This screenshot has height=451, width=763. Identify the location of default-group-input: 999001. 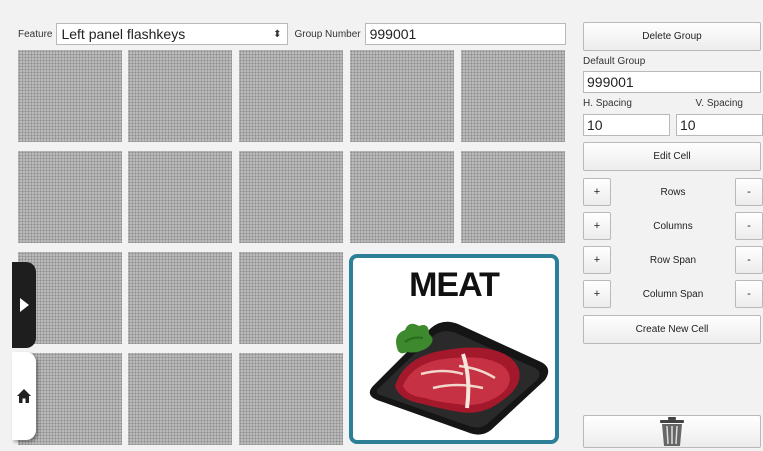
(672, 82).